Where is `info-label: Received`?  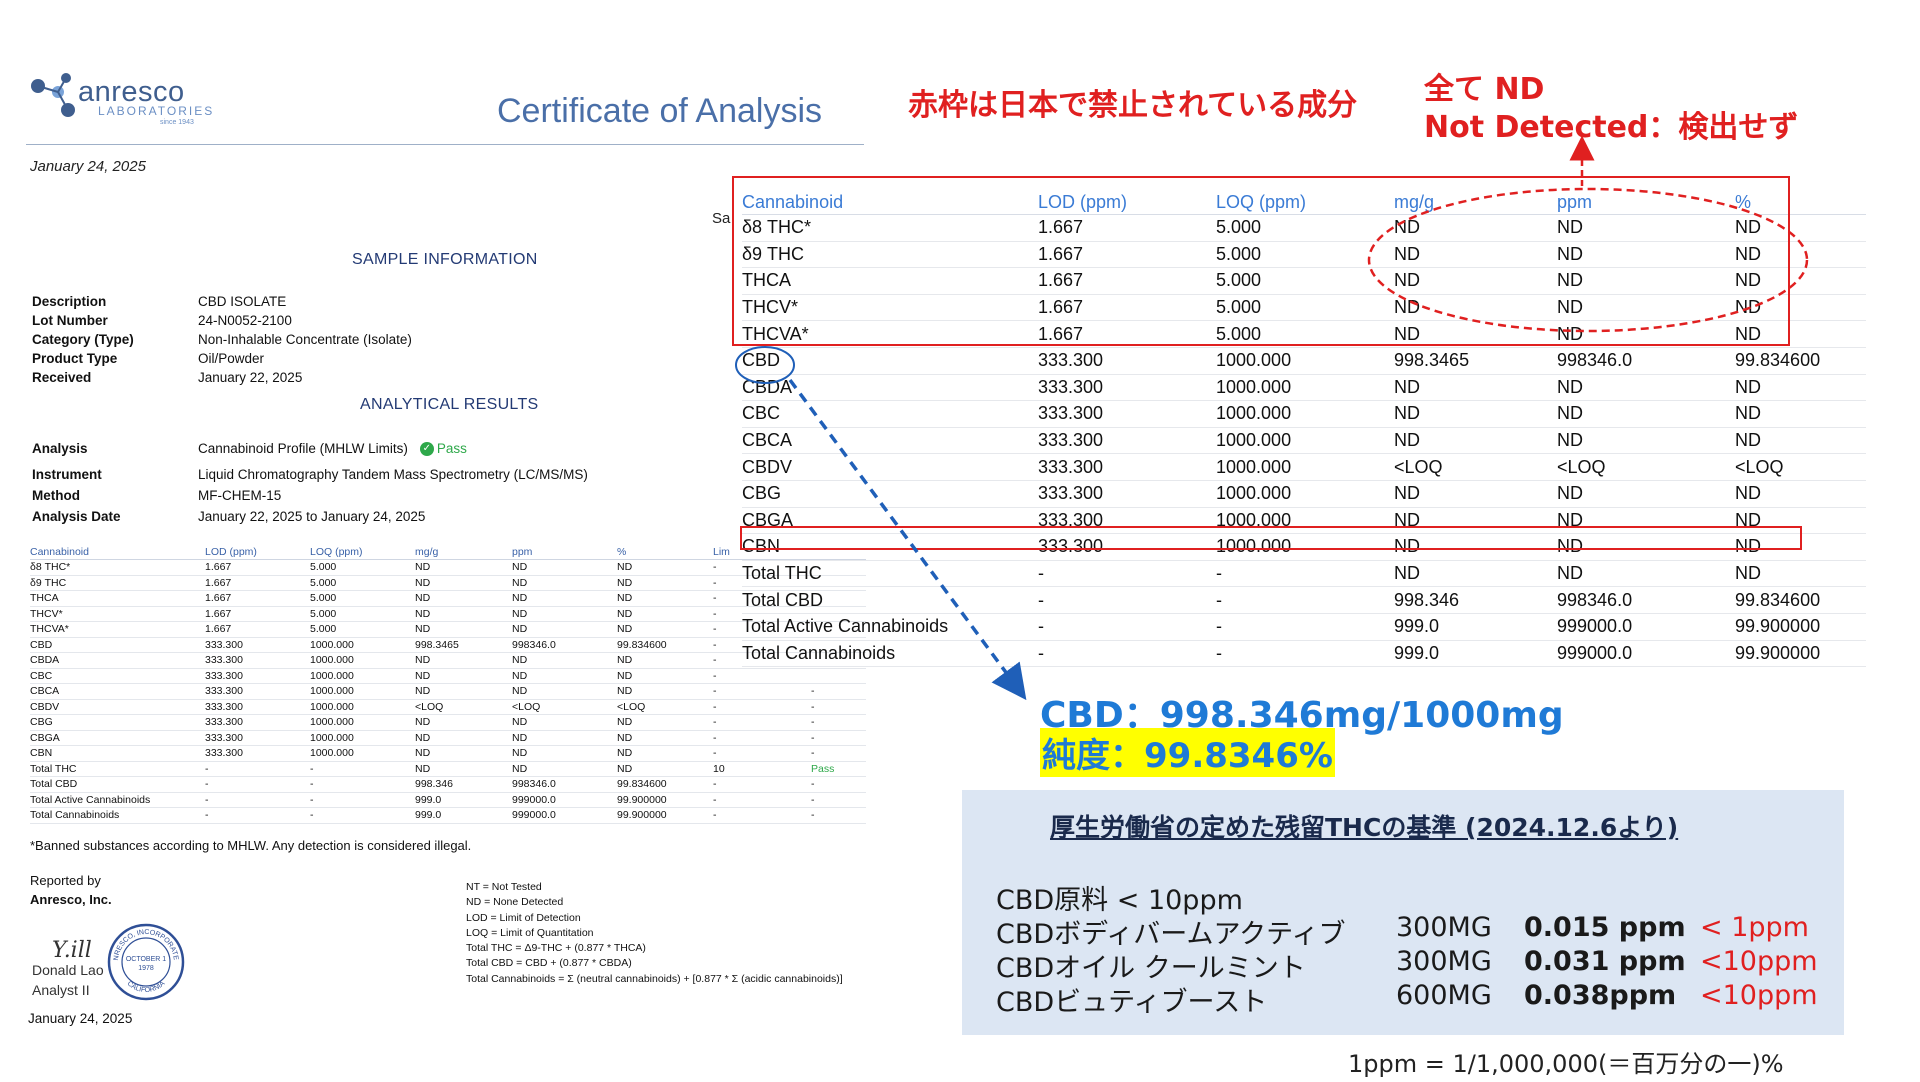 info-label: Received is located at coordinates (62, 377).